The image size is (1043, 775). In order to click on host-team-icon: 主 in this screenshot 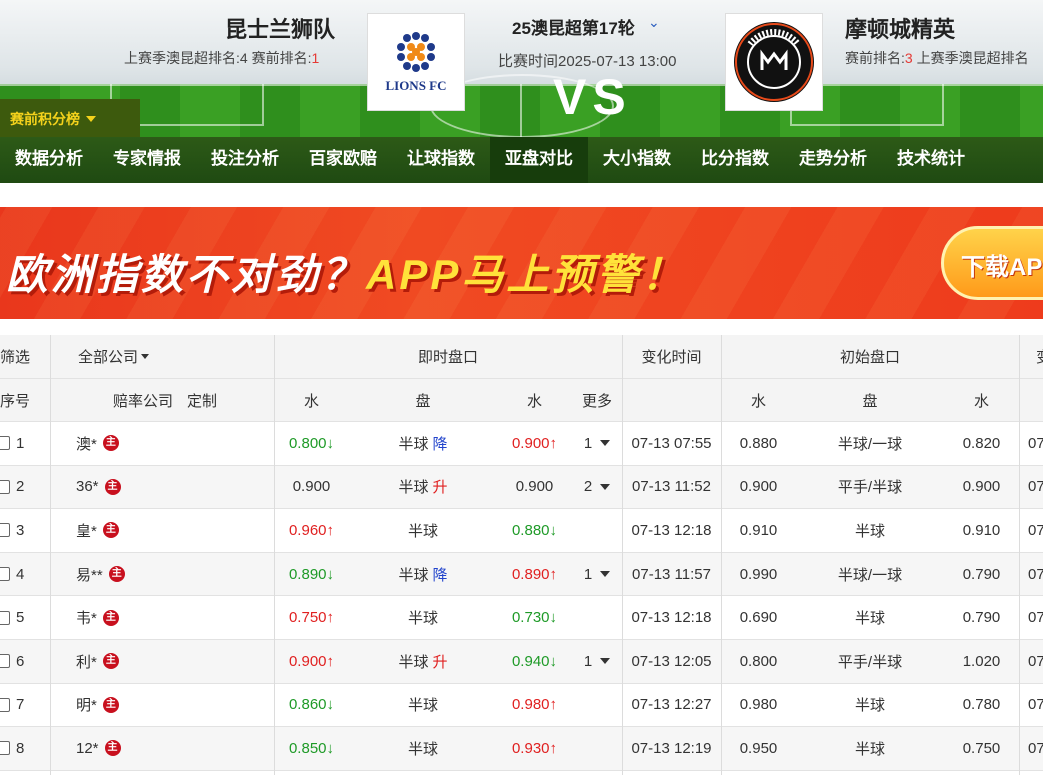, I will do `click(110, 530)`.